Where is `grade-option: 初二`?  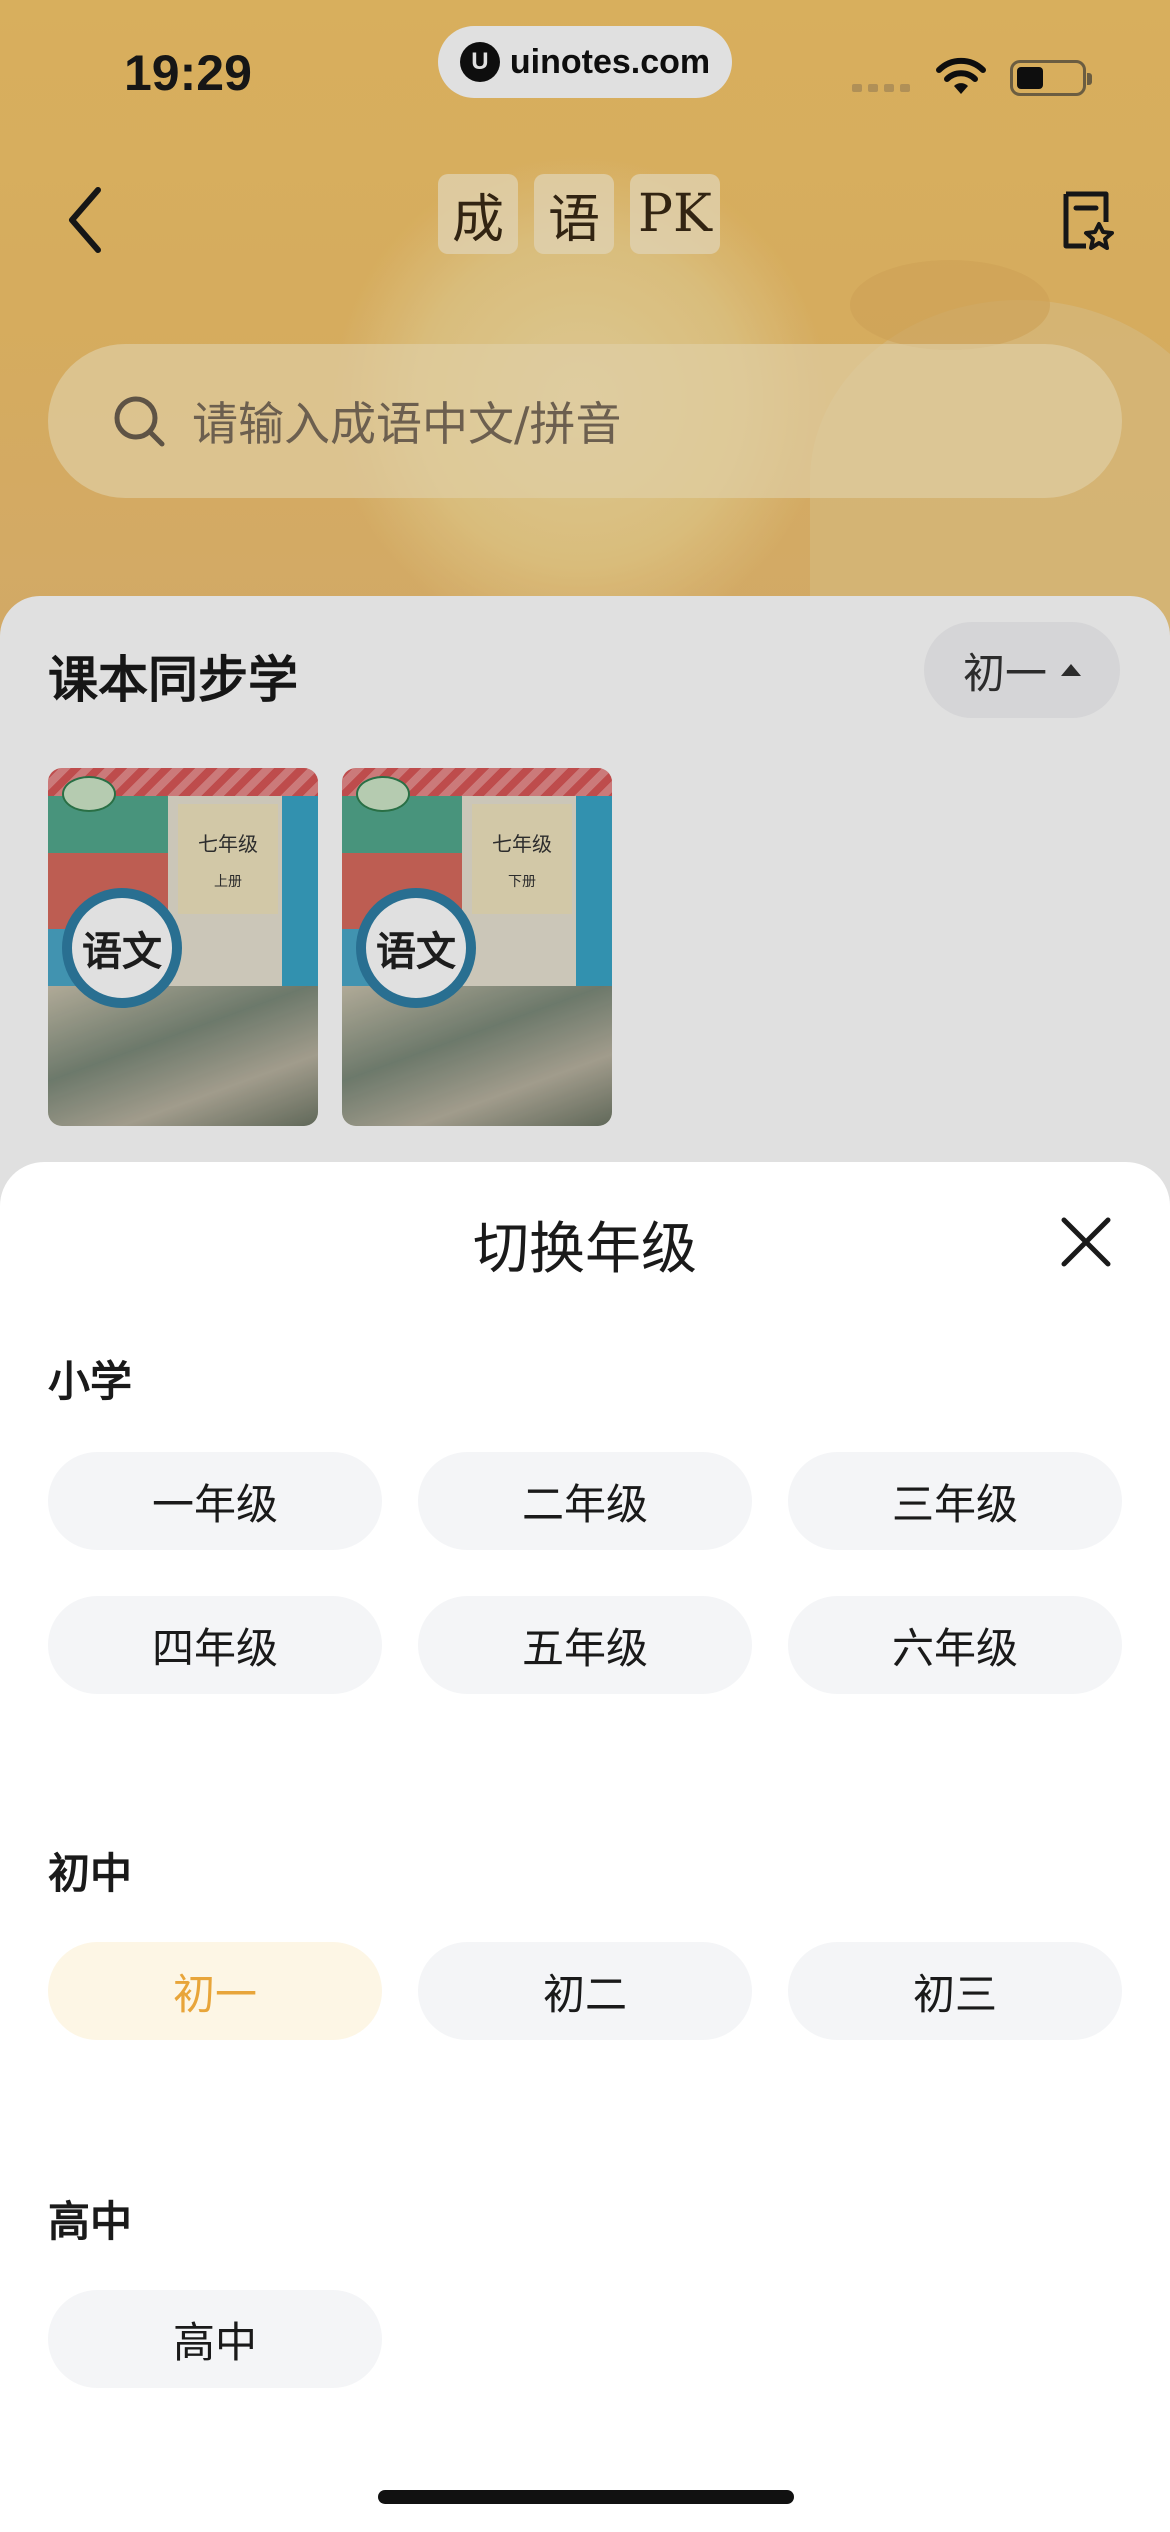
grade-option: 初二 is located at coordinates (585, 1991).